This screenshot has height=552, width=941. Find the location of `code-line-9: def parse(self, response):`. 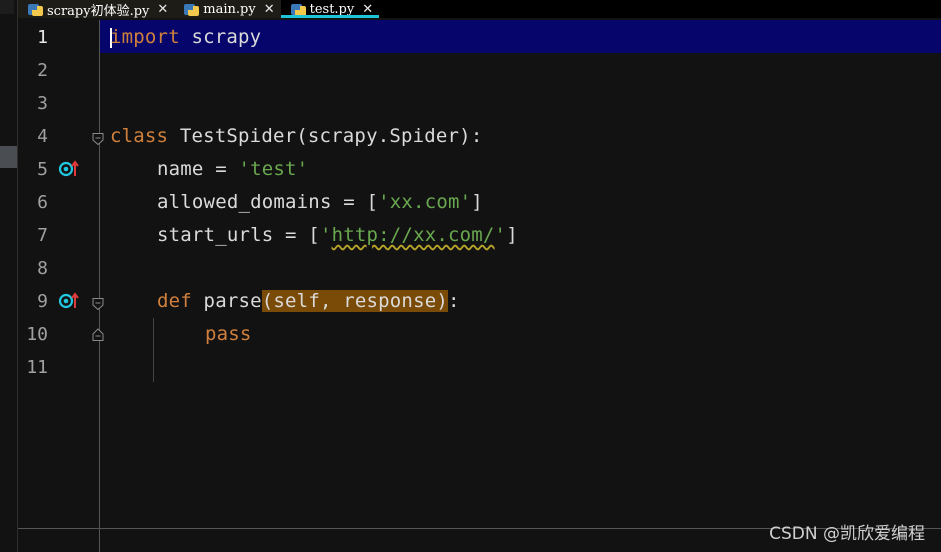

code-line-9: def parse(self, response): is located at coordinates (308, 301).